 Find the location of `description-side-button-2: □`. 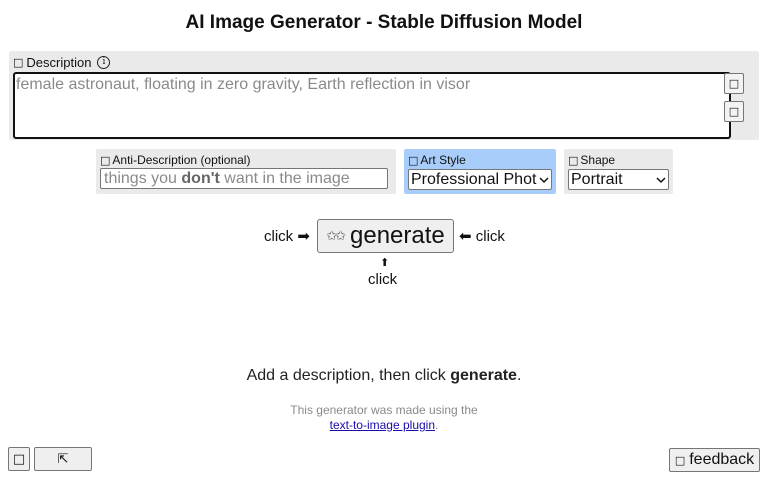

description-side-button-2: □ is located at coordinates (734, 111).